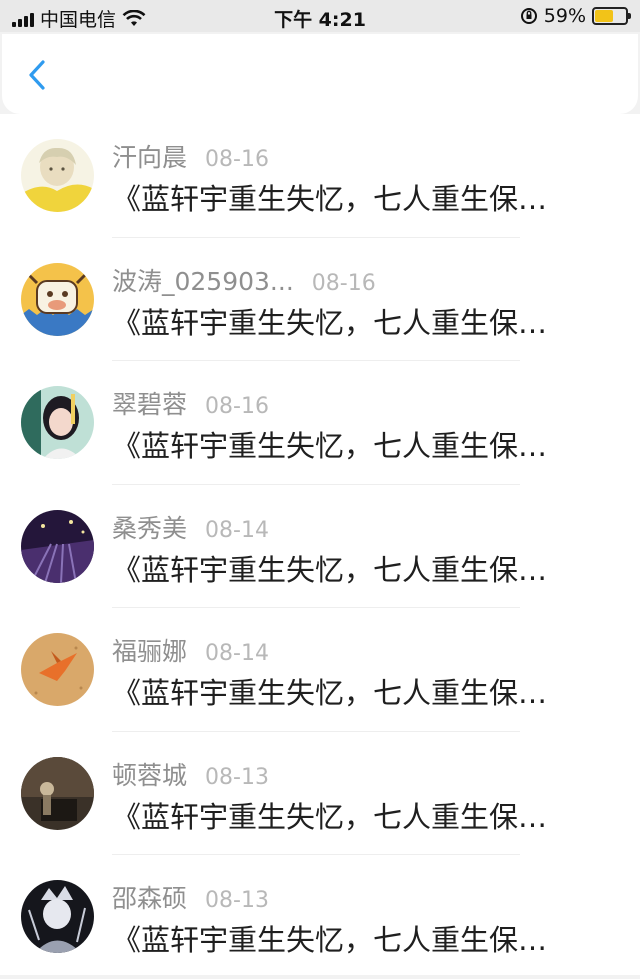 The image size is (640, 979). I want to click on chevron-left-icon, so click(40, 74).